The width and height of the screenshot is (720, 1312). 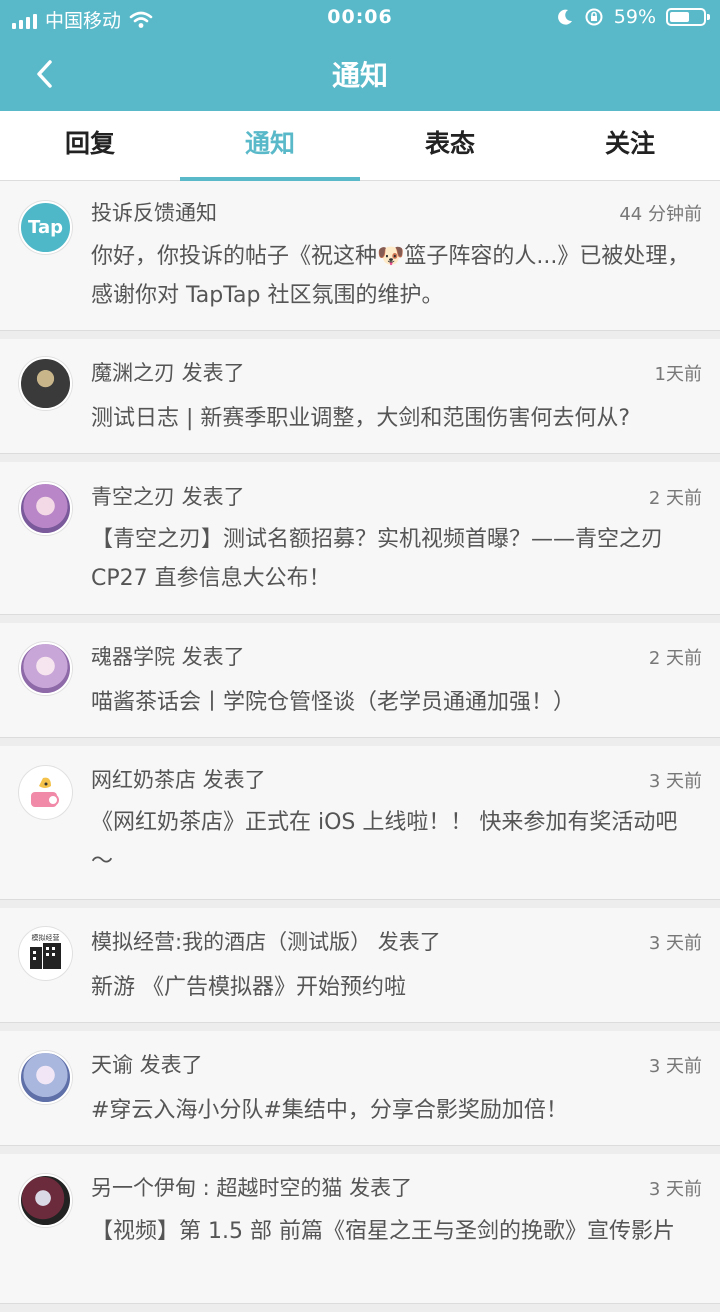 I want to click on sender-name: 投诉反馈通知, so click(x=154, y=213).